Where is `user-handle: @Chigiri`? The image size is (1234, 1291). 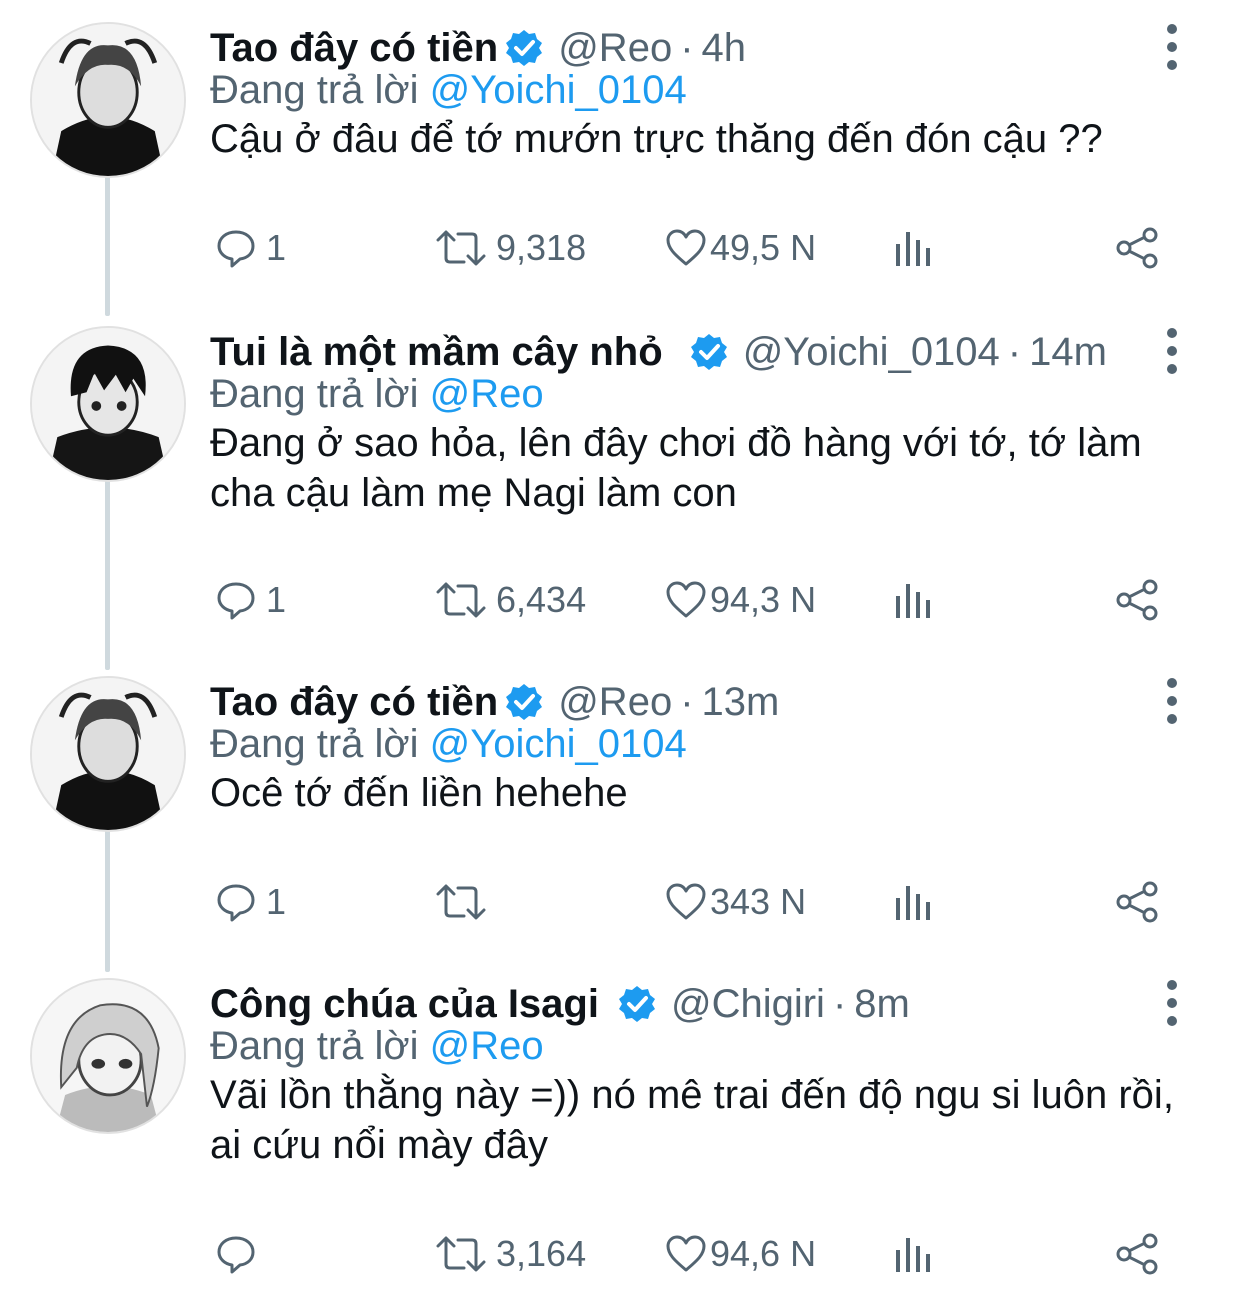 user-handle: @Chigiri is located at coordinates (748, 1004).